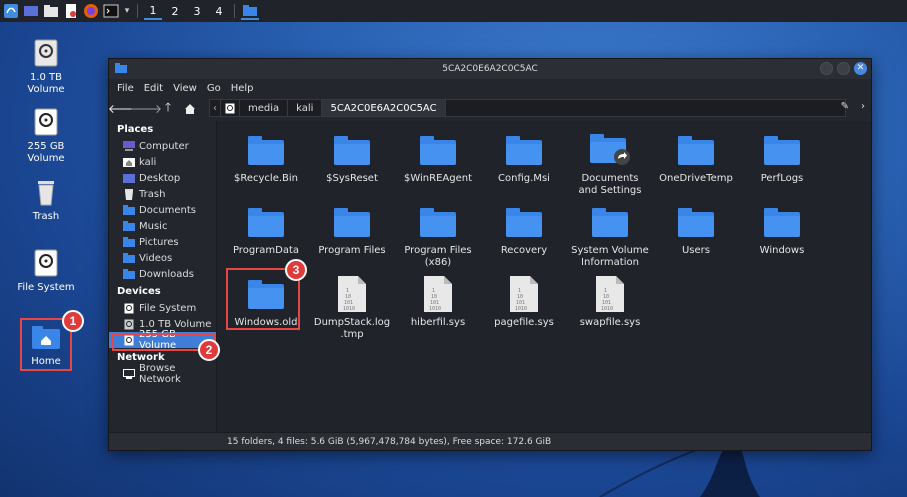 This screenshot has width=907, height=497. I want to click on sidebar-item-desktop: Desktop, so click(162, 178).